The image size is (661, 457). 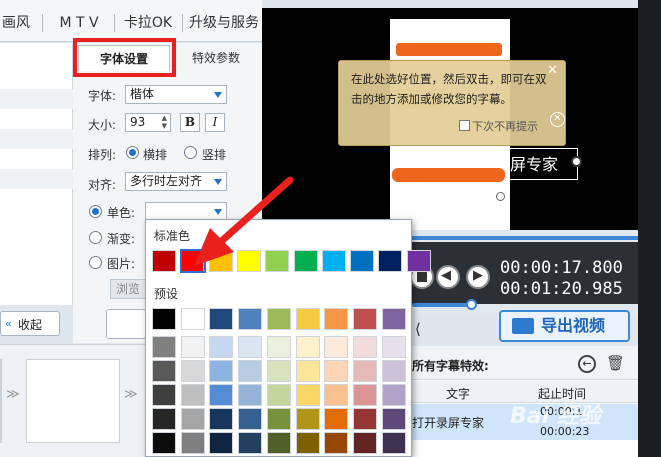 What do you see at coordinates (148, 122) in the screenshot?
I see `size-stepper: 93 ▲ ▼` at bounding box center [148, 122].